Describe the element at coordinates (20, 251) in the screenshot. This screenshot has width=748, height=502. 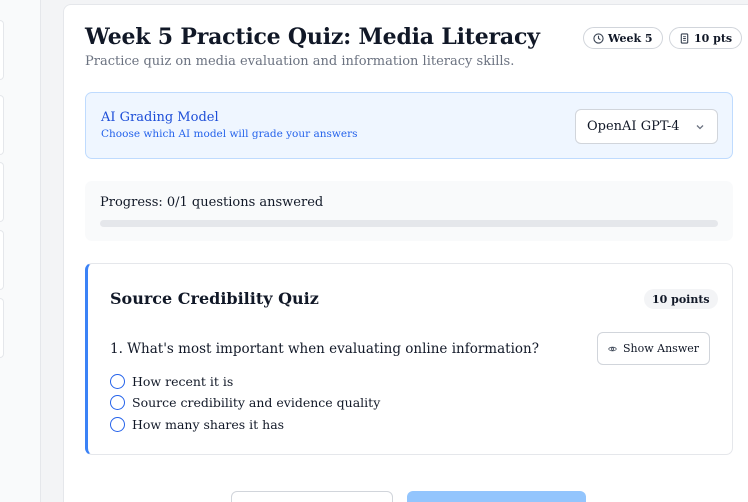
I see `left-sidebar` at that location.